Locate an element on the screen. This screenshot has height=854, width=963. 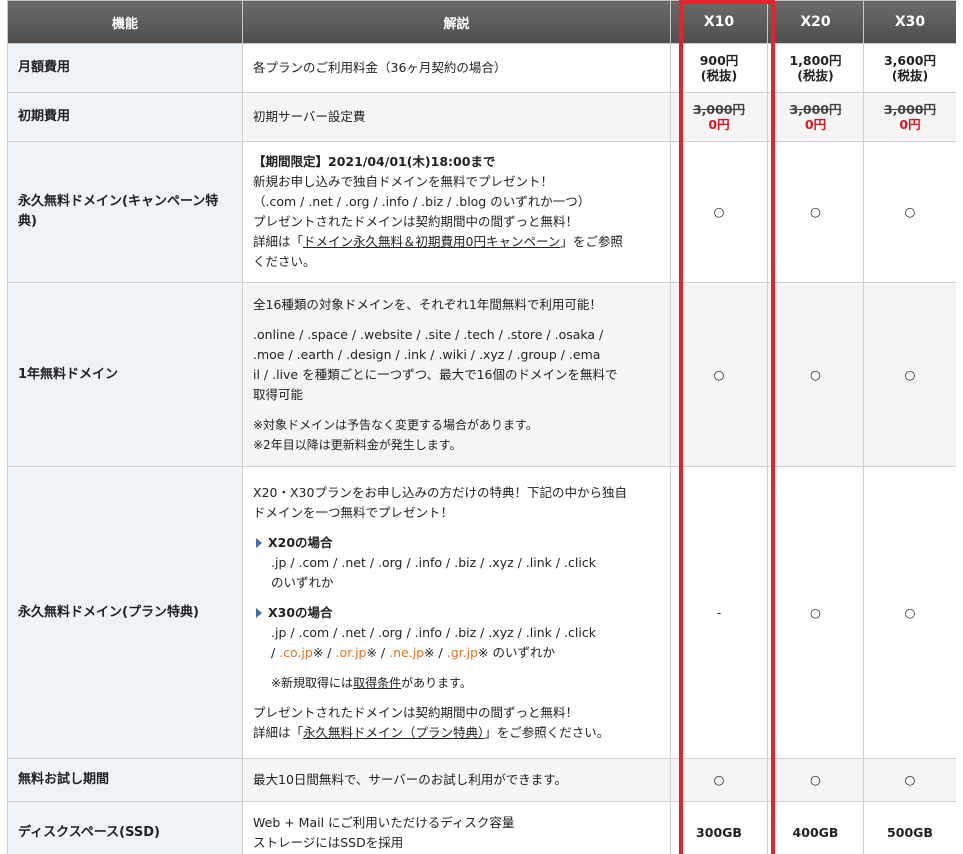
feature-description: 最大10日間無料で、サーバーのお試し利用ができます。 is located at coordinates (456, 780).